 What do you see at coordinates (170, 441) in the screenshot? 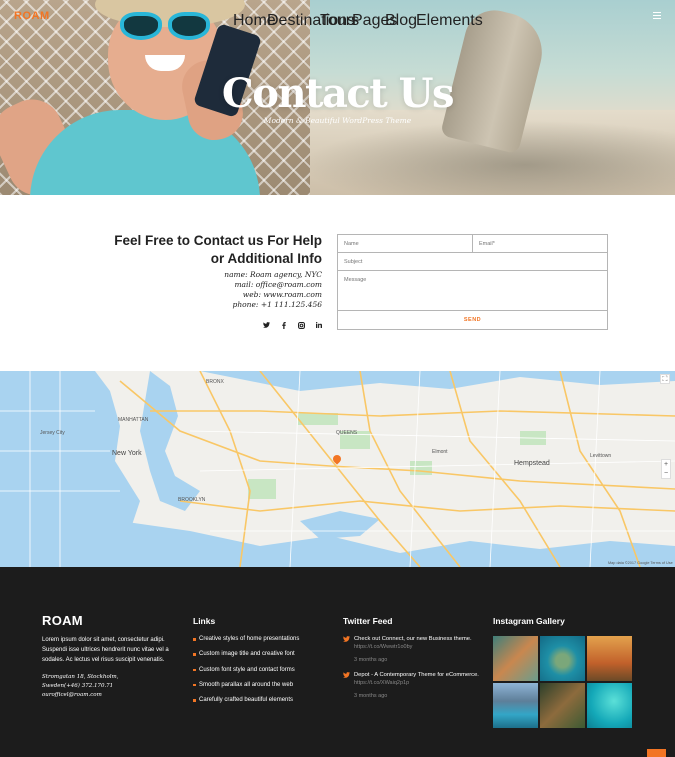
I see `map-water-east-river` at bounding box center [170, 441].